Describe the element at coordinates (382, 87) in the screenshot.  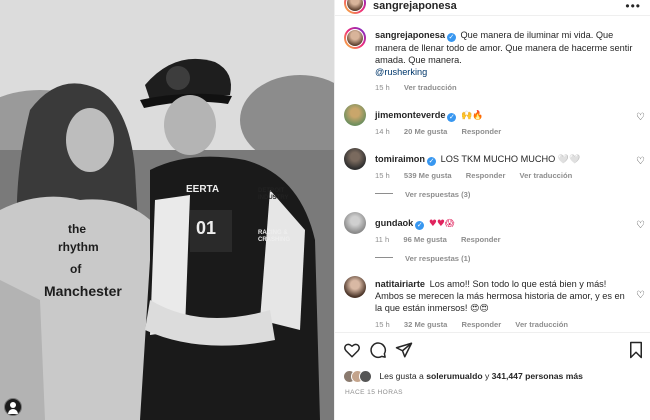
I see `caption-time: 15 h` at that location.